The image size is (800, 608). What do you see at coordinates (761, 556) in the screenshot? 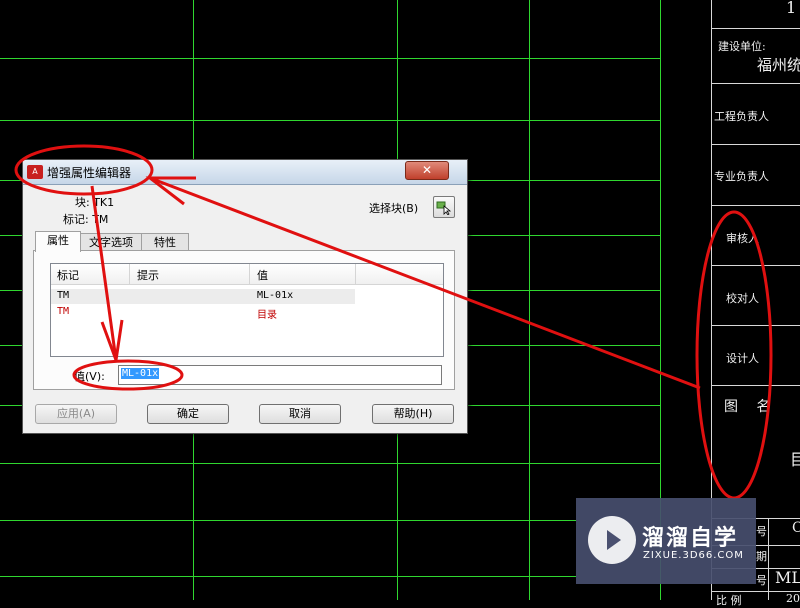
I see `row-b-label: 期` at bounding box center [761, 556].